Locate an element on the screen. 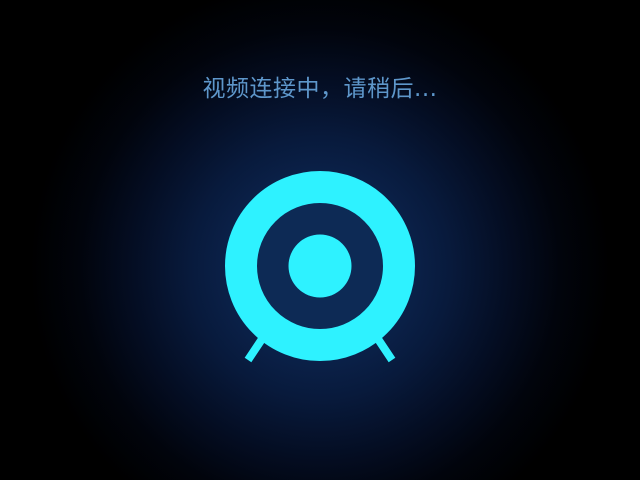 The width and height of the screenshot is (640, 480). camera-icon is located at coordinates (320, 267).